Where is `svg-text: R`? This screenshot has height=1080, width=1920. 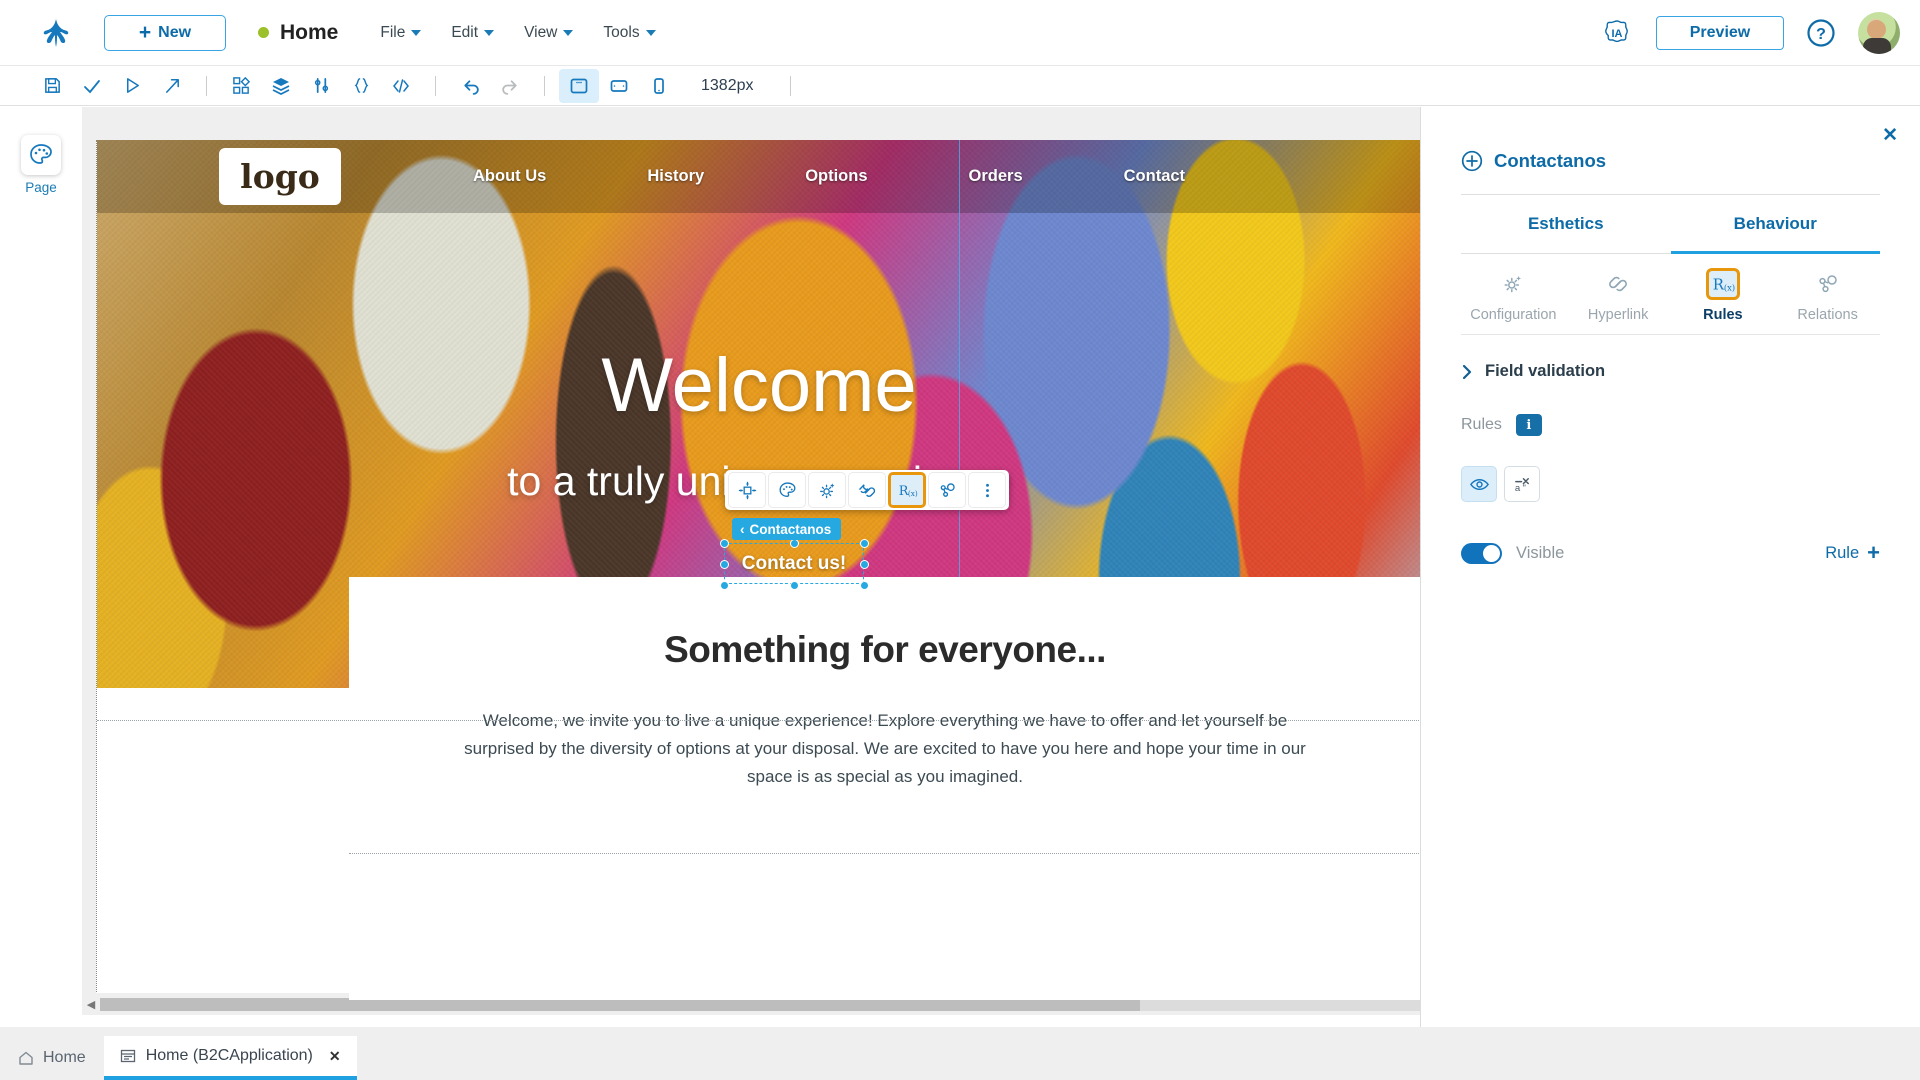
svg-text: R is located at coordinates (1719, 285).